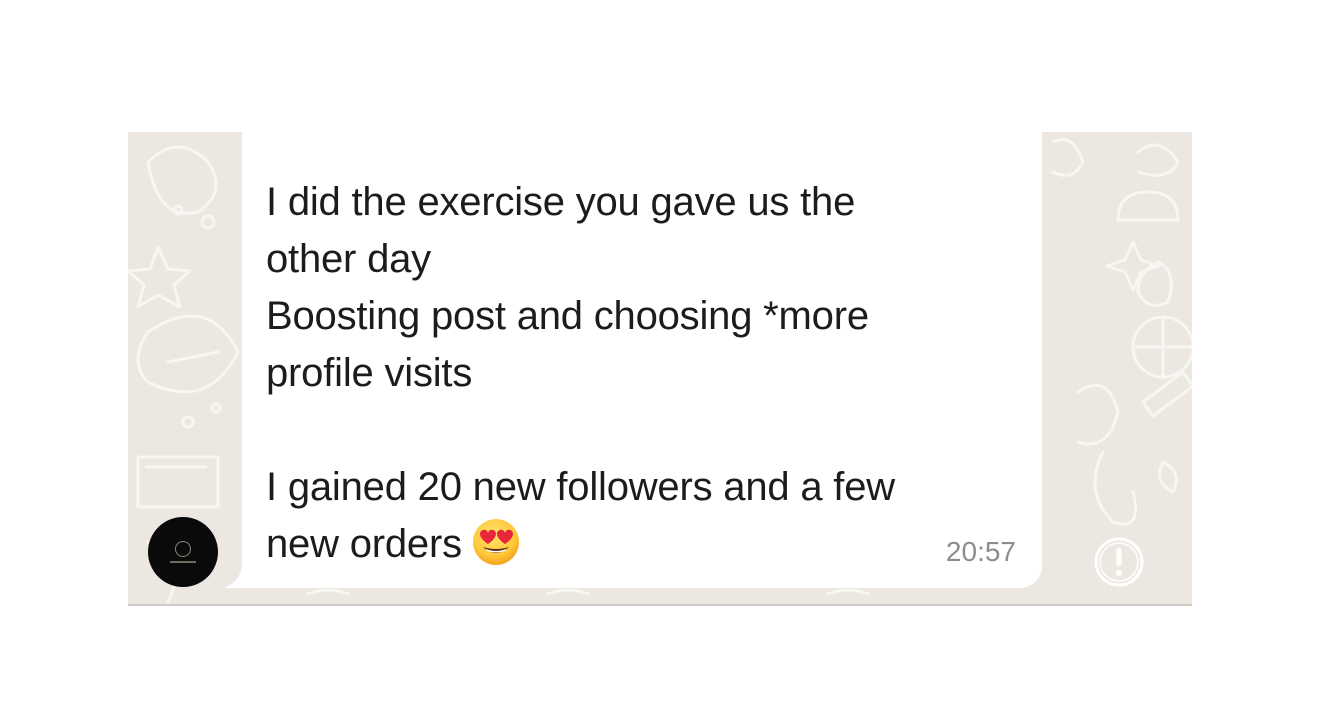 This screenshot has width=1320, height=704. I want to click on exclamation-circle-icon, so click(1119, 562).